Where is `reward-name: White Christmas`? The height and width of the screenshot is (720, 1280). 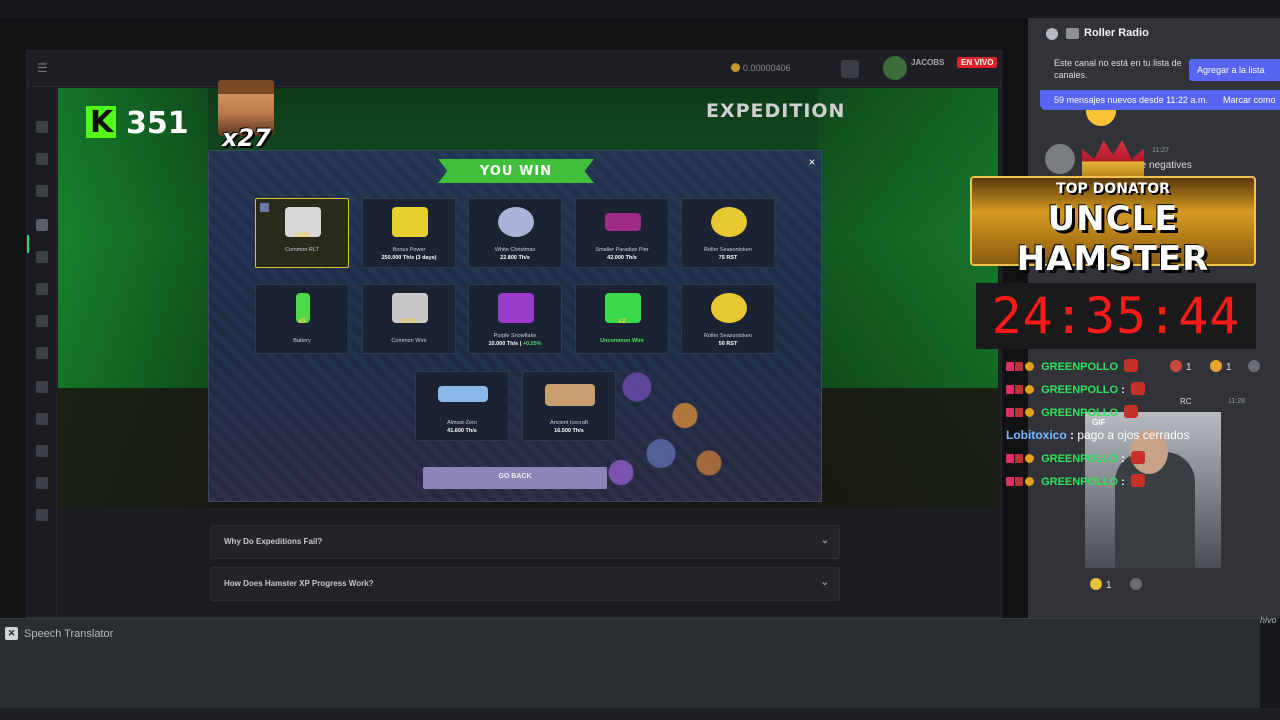 reward-name: White Christmas is located at coordinates (515, 250).